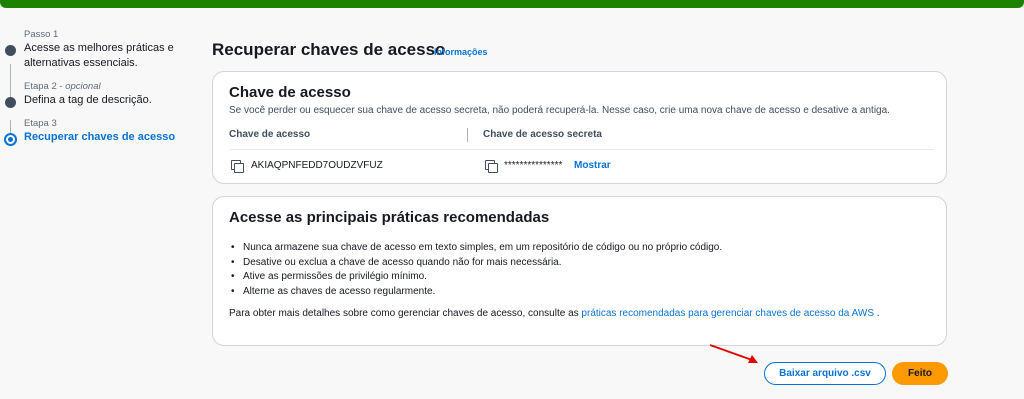 The height and width of the screenshot is (399, 1024). I want to click on step-title: Defina a tag de descrição., so click(88, 100).